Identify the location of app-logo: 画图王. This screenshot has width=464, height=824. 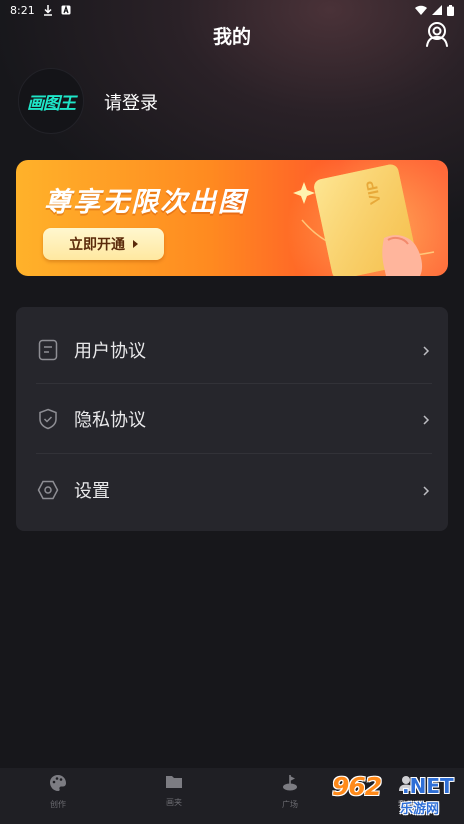
(51, 103).